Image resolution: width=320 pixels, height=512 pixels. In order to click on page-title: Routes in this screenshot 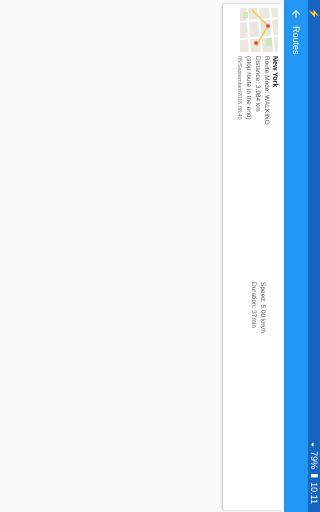, I will do `click(296, 40)`.